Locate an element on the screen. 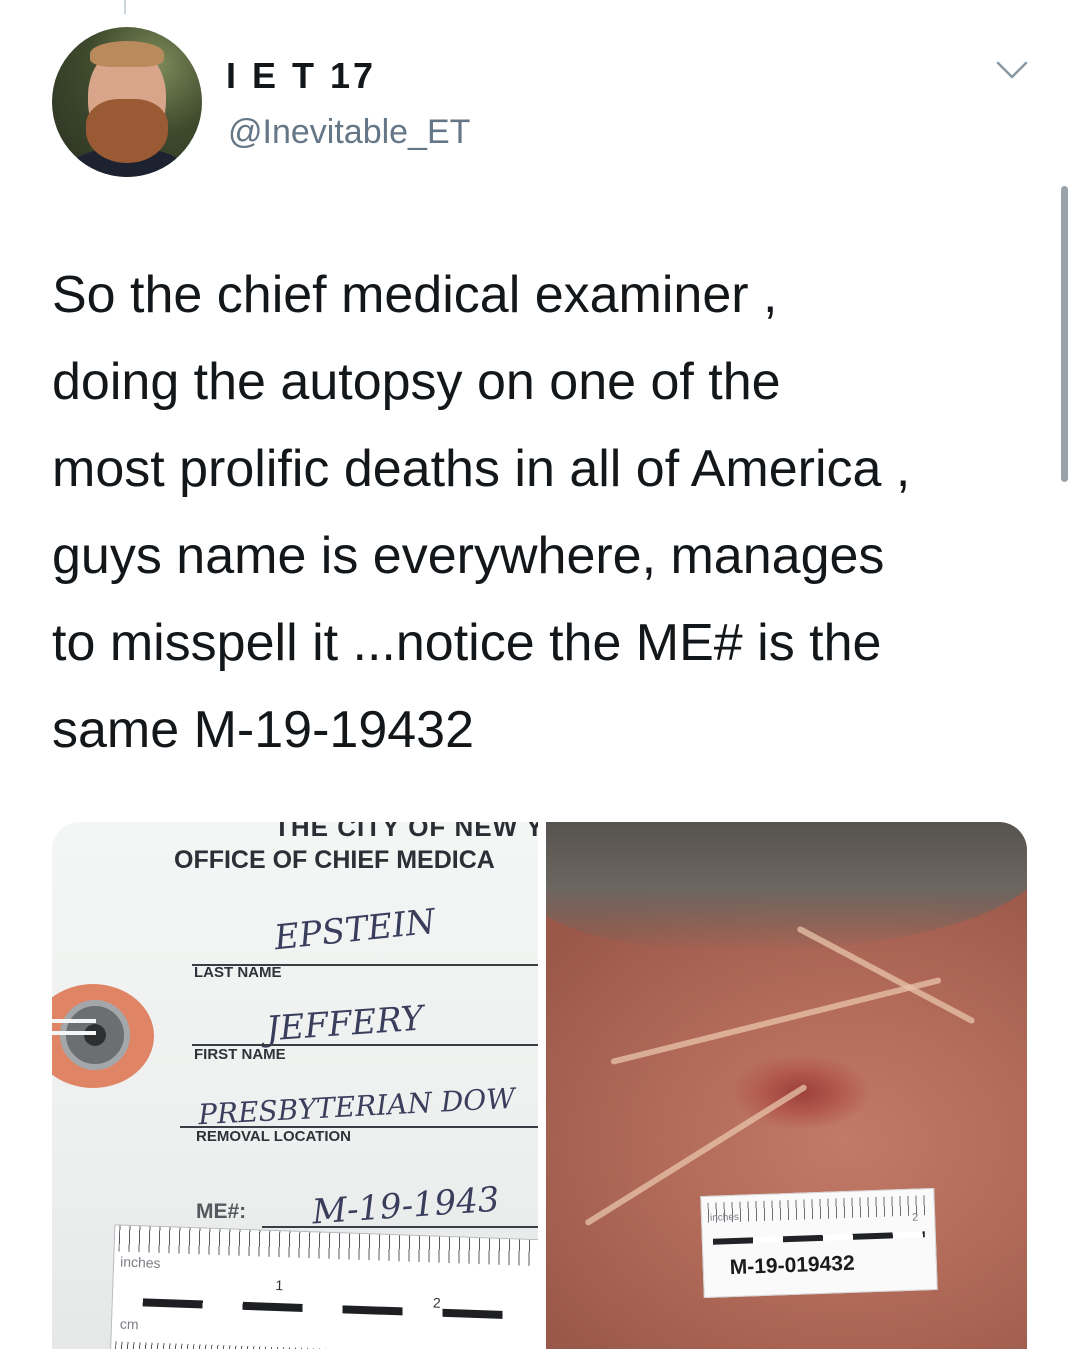 The height and width of the screenshot is (1349, 1079). ruler-number-2: 2 is located at coordinates (436, 1302).